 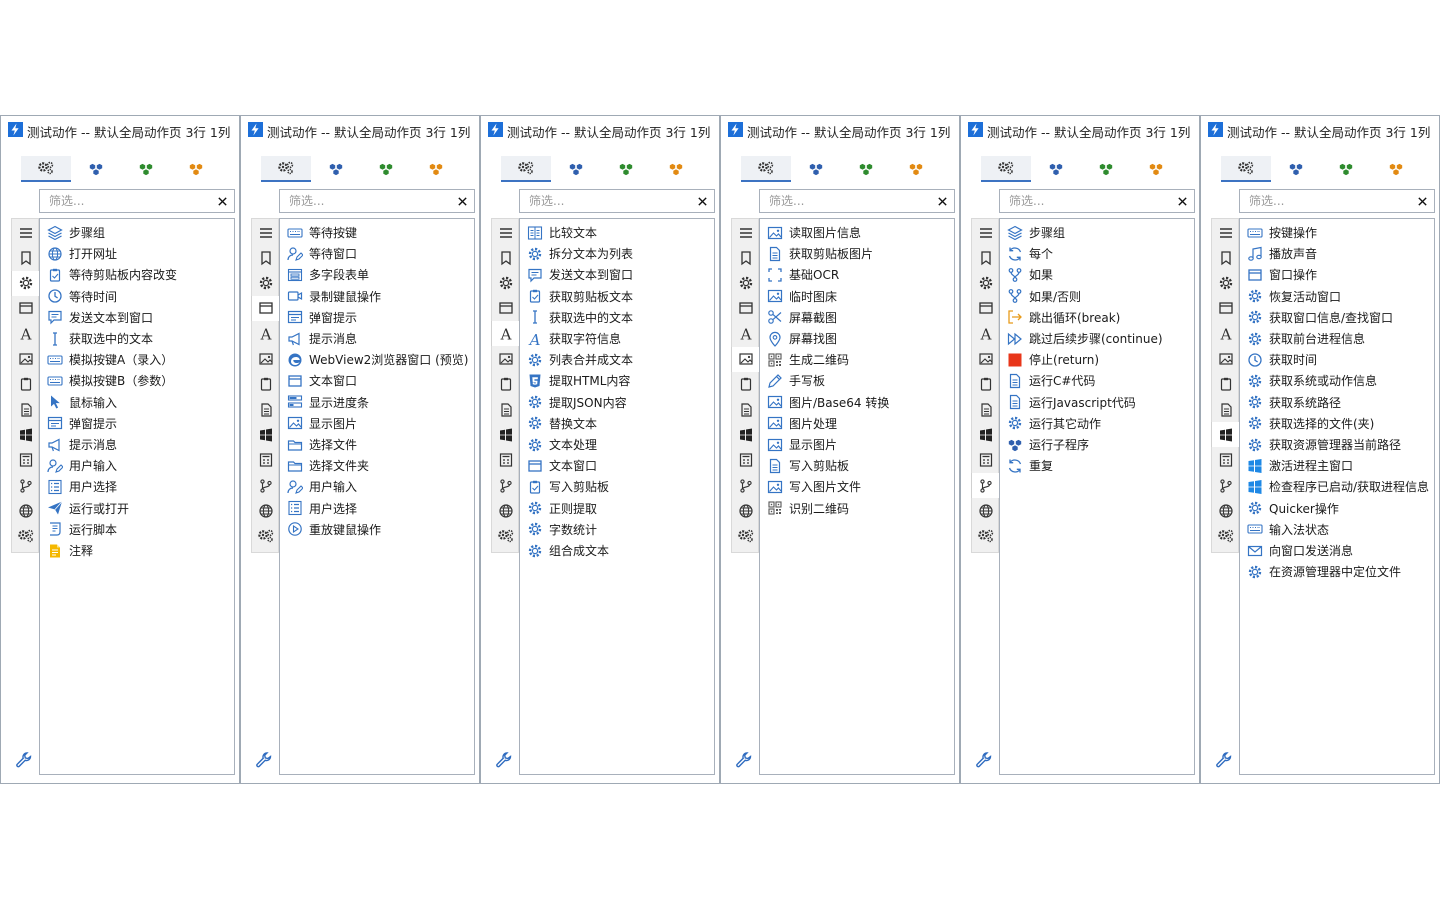 I want to click on list-item: 在资源管理器中定位文件, so click(x=1337, y=571).